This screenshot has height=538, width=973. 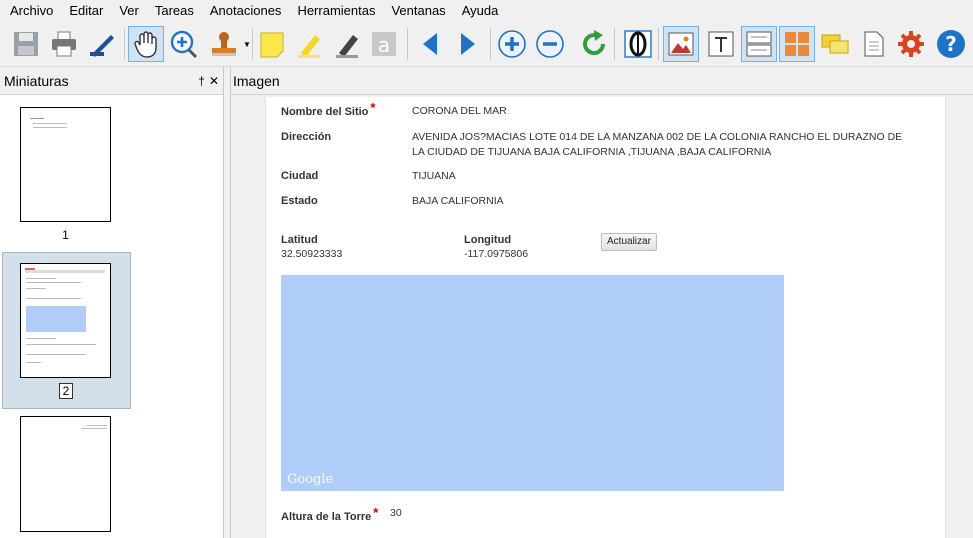 I want to click on stamp-dropdown-icon: ▼, so click(x=247, y=44).